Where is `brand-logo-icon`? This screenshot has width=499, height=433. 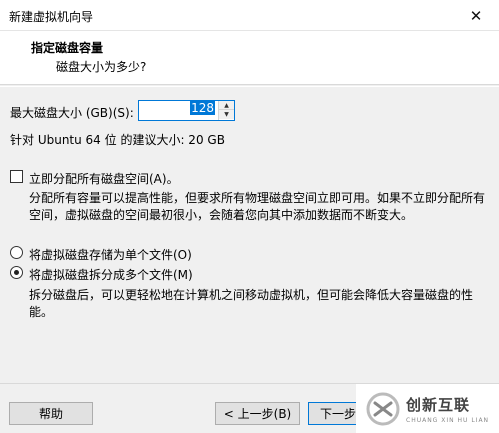 brand-logo-icon is located at coordinates (383, 409).